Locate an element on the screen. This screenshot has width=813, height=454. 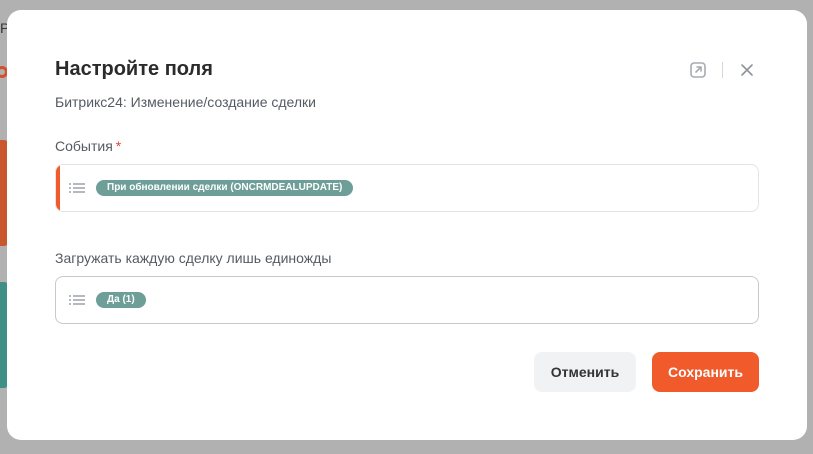
modal-title: Настройте поля is located at coordinates (134, 69).